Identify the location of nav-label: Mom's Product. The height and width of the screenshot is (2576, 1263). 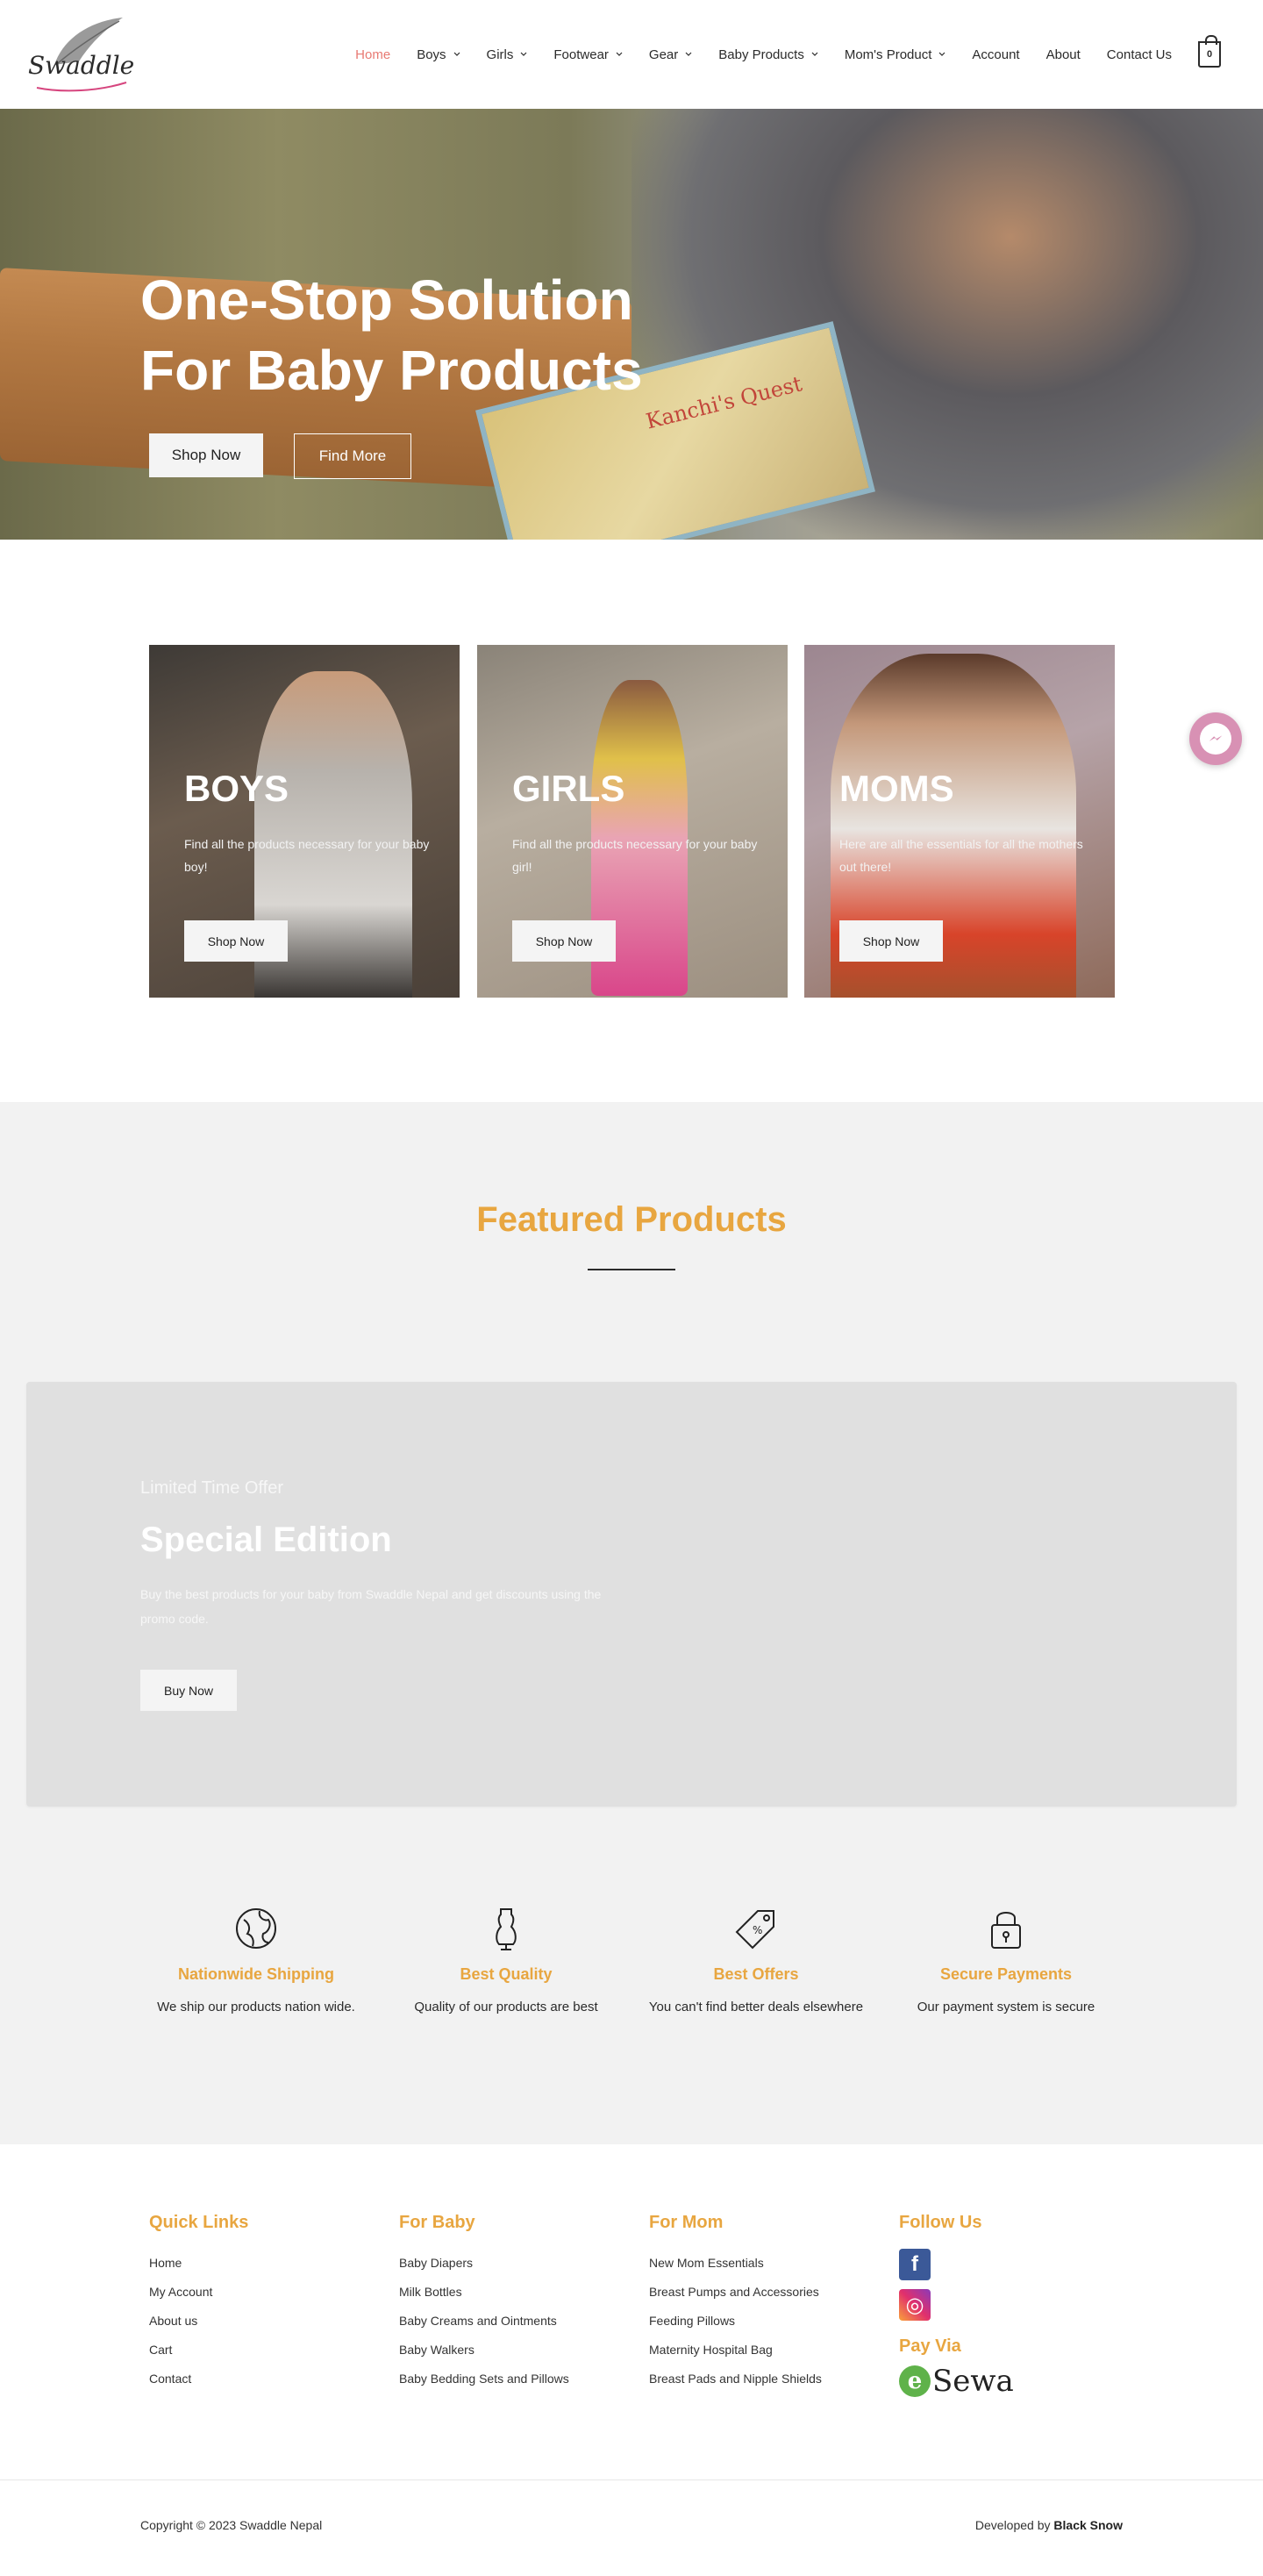
(888, 54).